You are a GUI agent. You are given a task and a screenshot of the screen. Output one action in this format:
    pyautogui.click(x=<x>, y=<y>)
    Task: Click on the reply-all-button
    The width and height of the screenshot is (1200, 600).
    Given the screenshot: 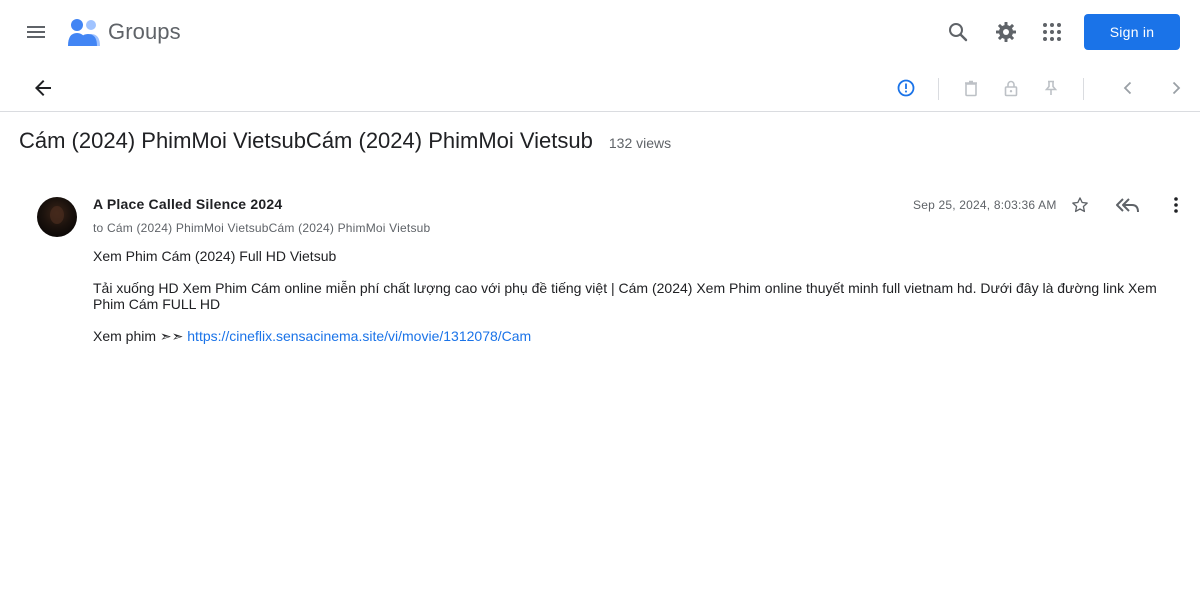 What is the action you would take?
    pyautogui.click(x=1128, y=205)
    